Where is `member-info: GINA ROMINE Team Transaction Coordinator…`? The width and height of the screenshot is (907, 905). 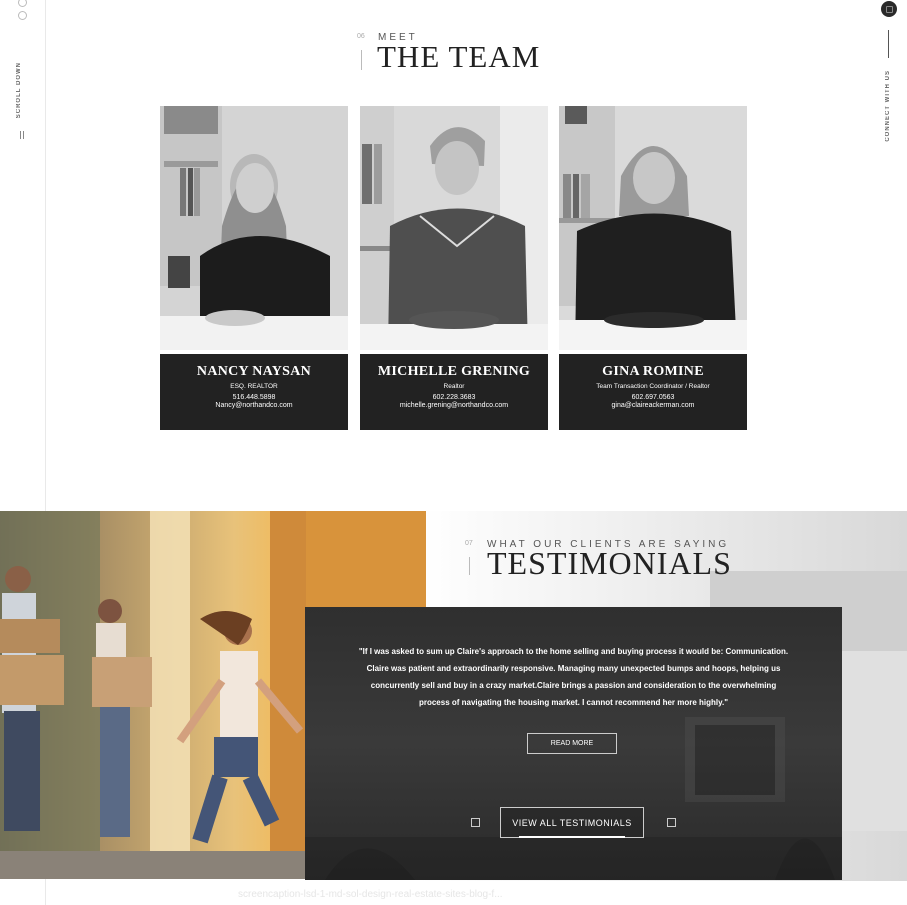
member-info: GINA ROMINE Team Transaction Coordinator… is located at coordinates (653, 392).